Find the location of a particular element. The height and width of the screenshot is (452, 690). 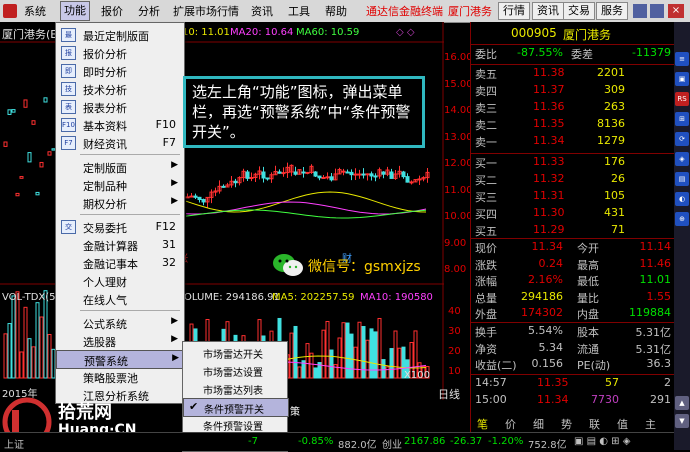

menu-function: 功能 is located at coordinates (75, 11).